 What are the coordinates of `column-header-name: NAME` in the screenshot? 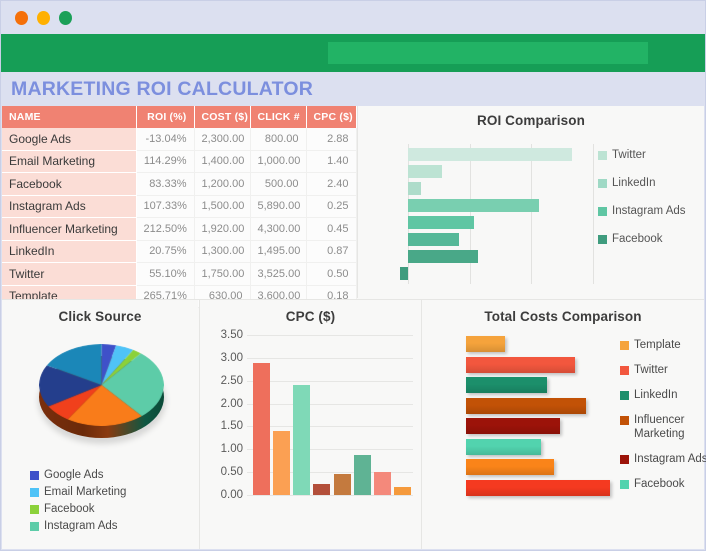 It's located at (69, 117).